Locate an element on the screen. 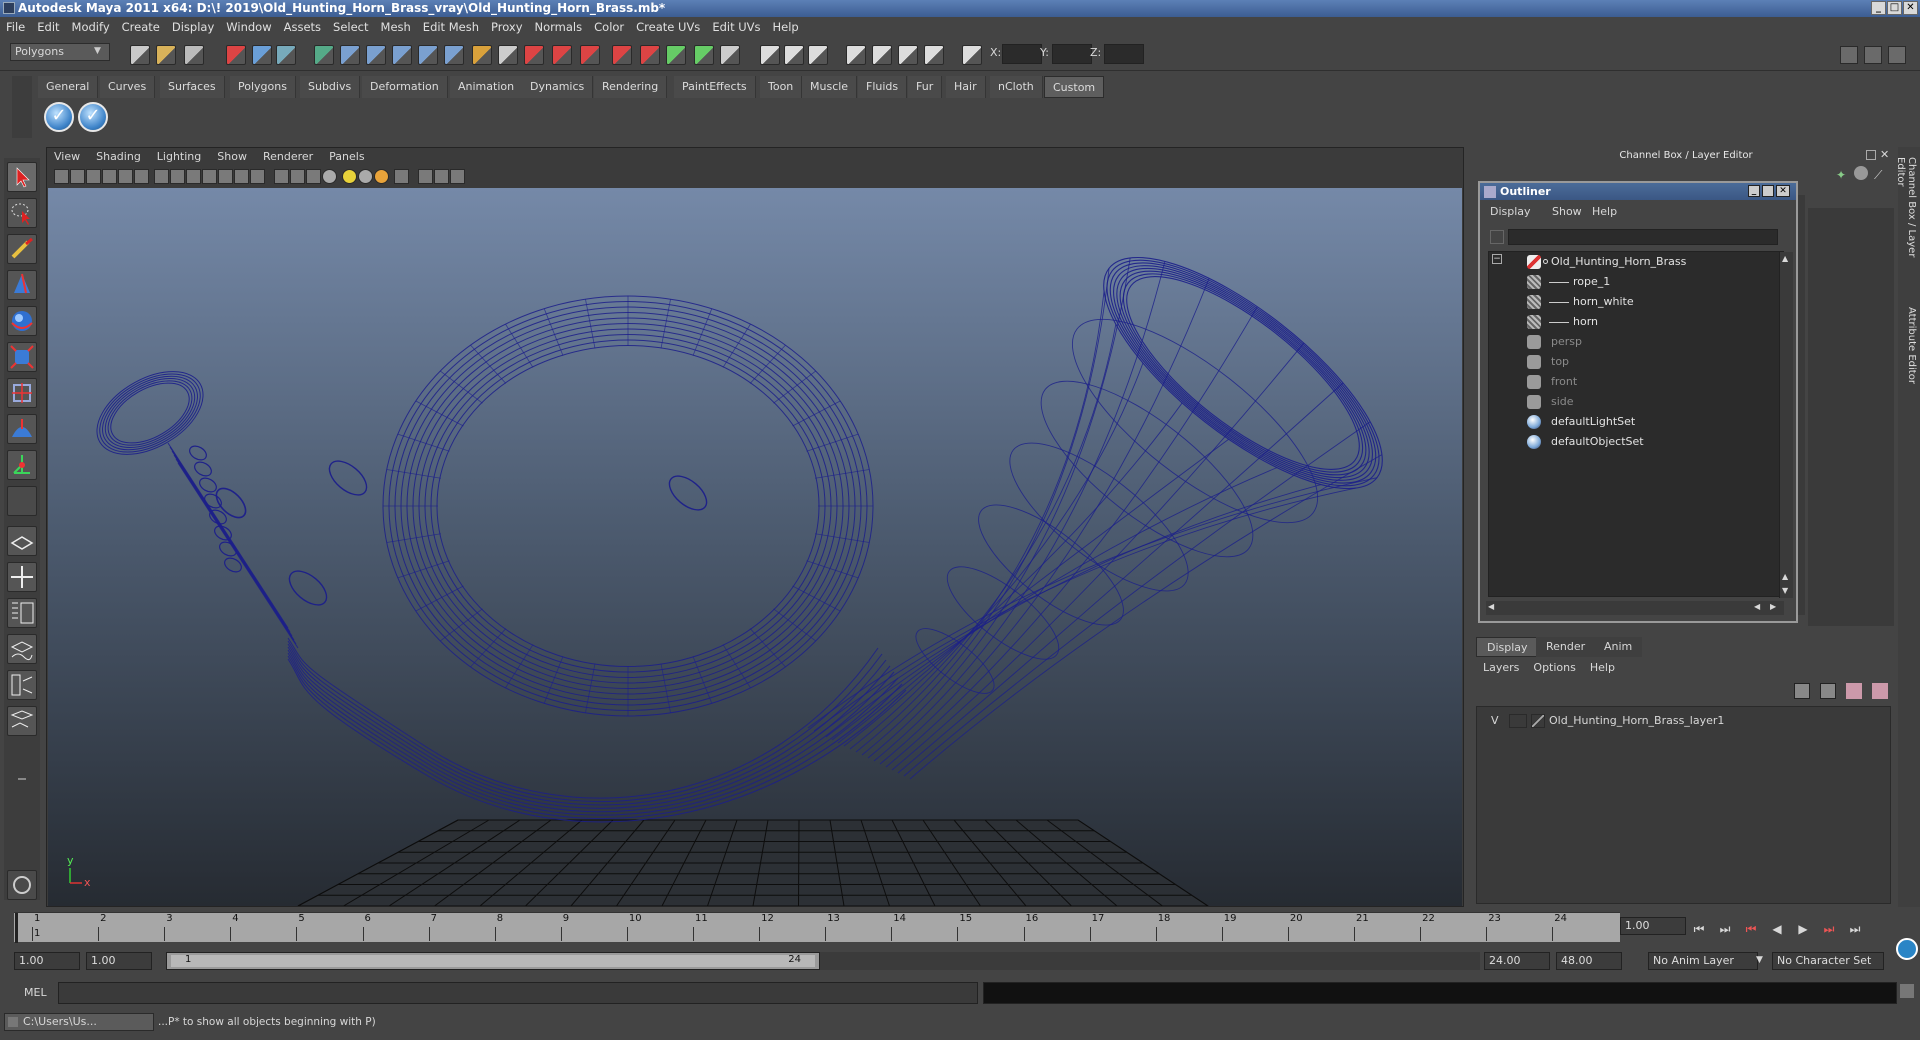 Image resolution: width=1920 pixels, height=1040 pixels. tab-deformation: Deformation is located at coordinates (405, 87).